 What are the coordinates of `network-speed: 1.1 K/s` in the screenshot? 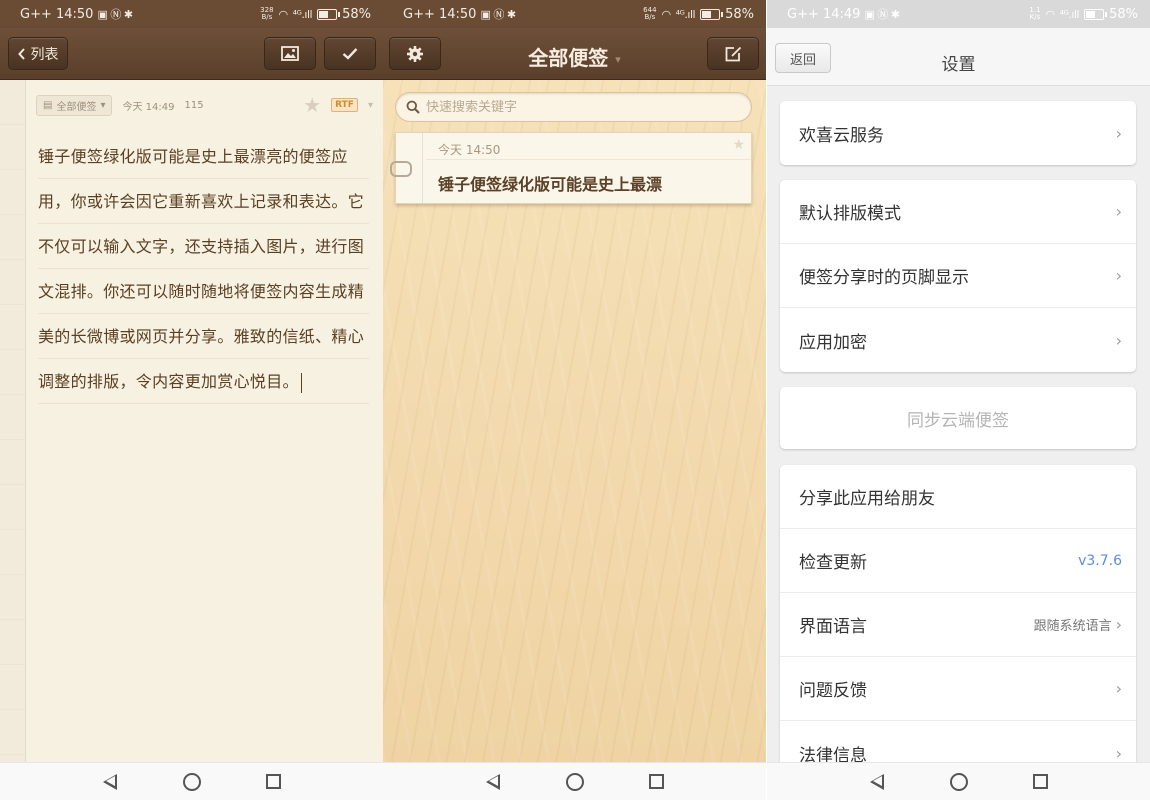 It's located at (1035, 13).